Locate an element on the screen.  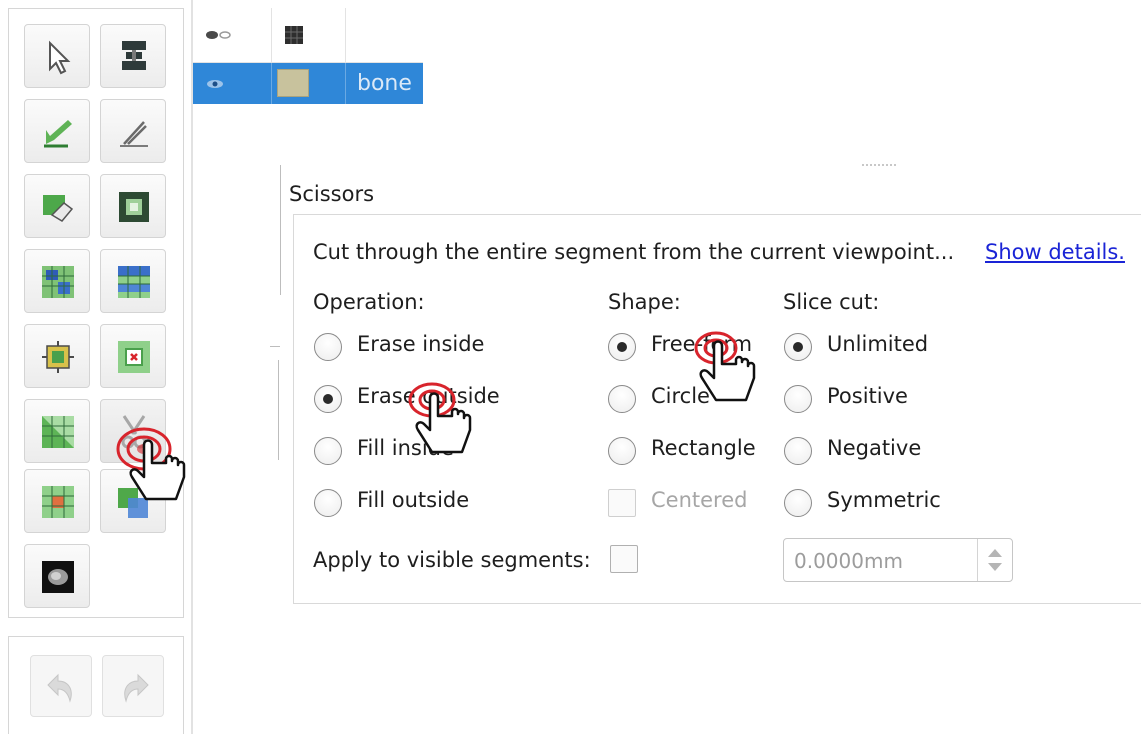
visibility-header-icon is located at coordinates (218, 35).